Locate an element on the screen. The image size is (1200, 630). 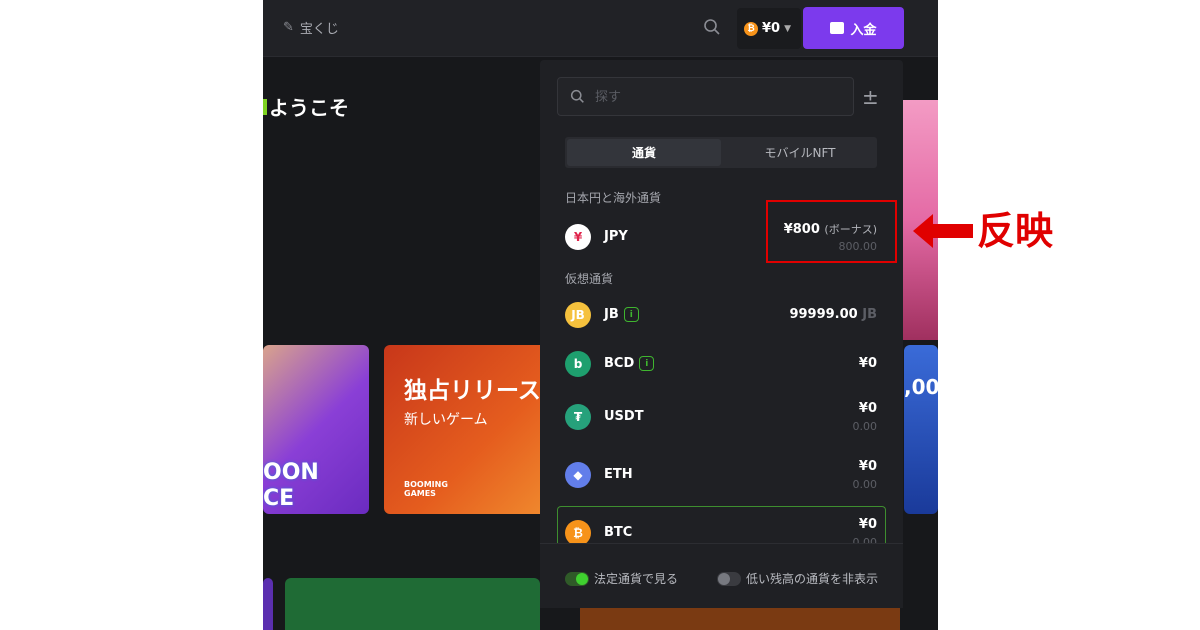
jb-coin-icon: JB is located at coordinates (578, 315).